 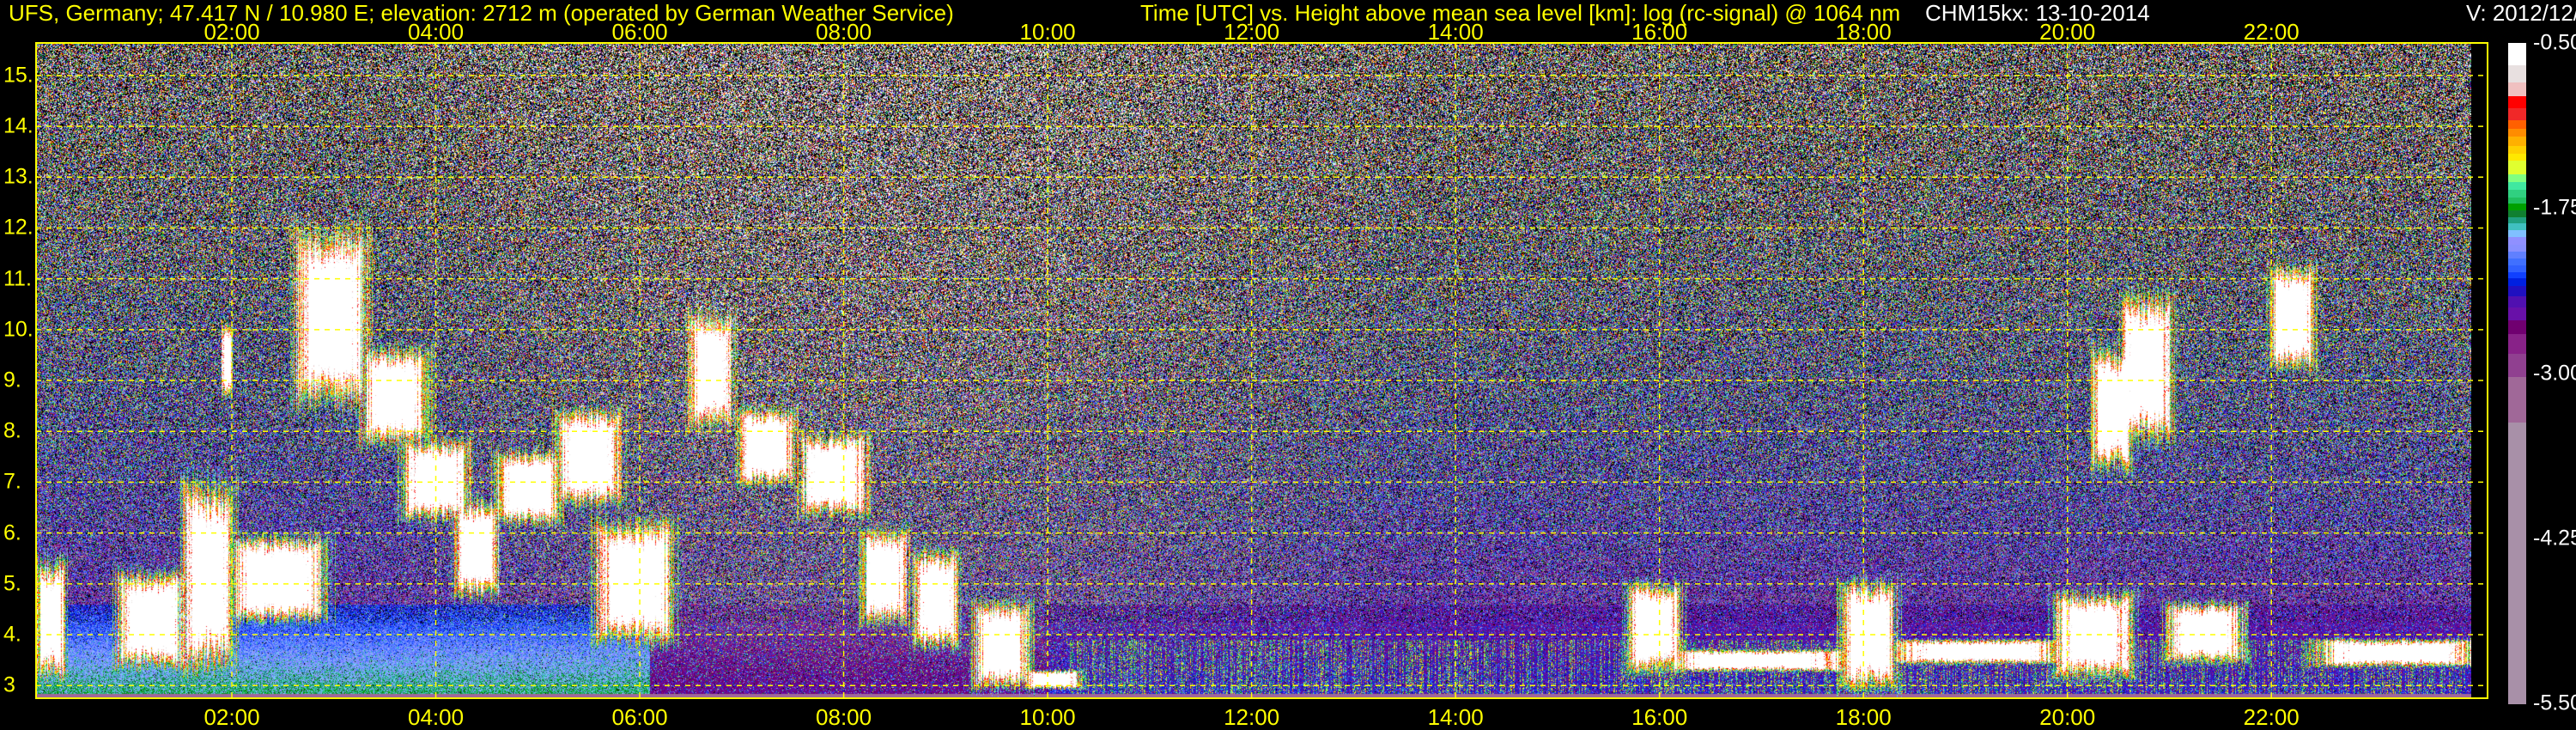 I want to click on x-tick-label-top: 20:00, so click(x=2068, y=32).